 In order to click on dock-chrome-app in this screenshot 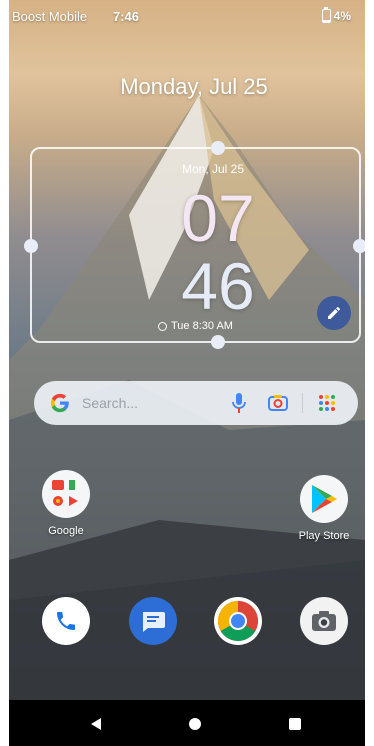, I will do `click(238, 621)`.